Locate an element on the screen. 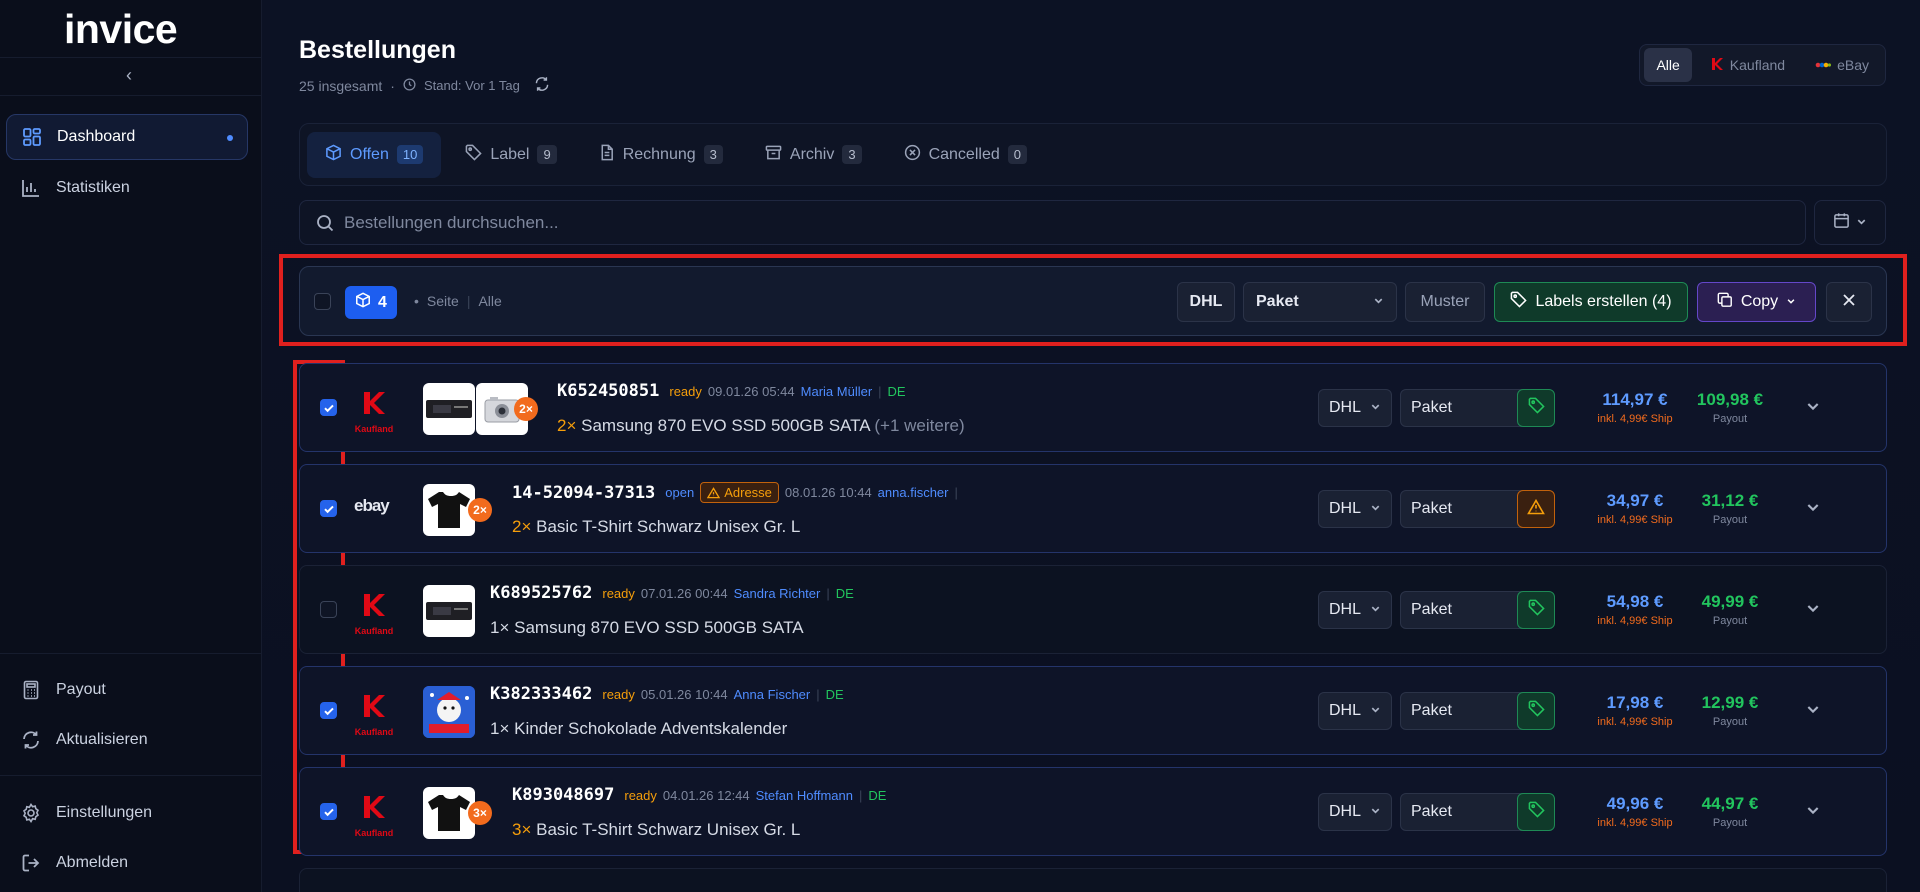 The image size is (1920, 892). order-id: 14-52094-37313 is located at coordinates (583, 493).